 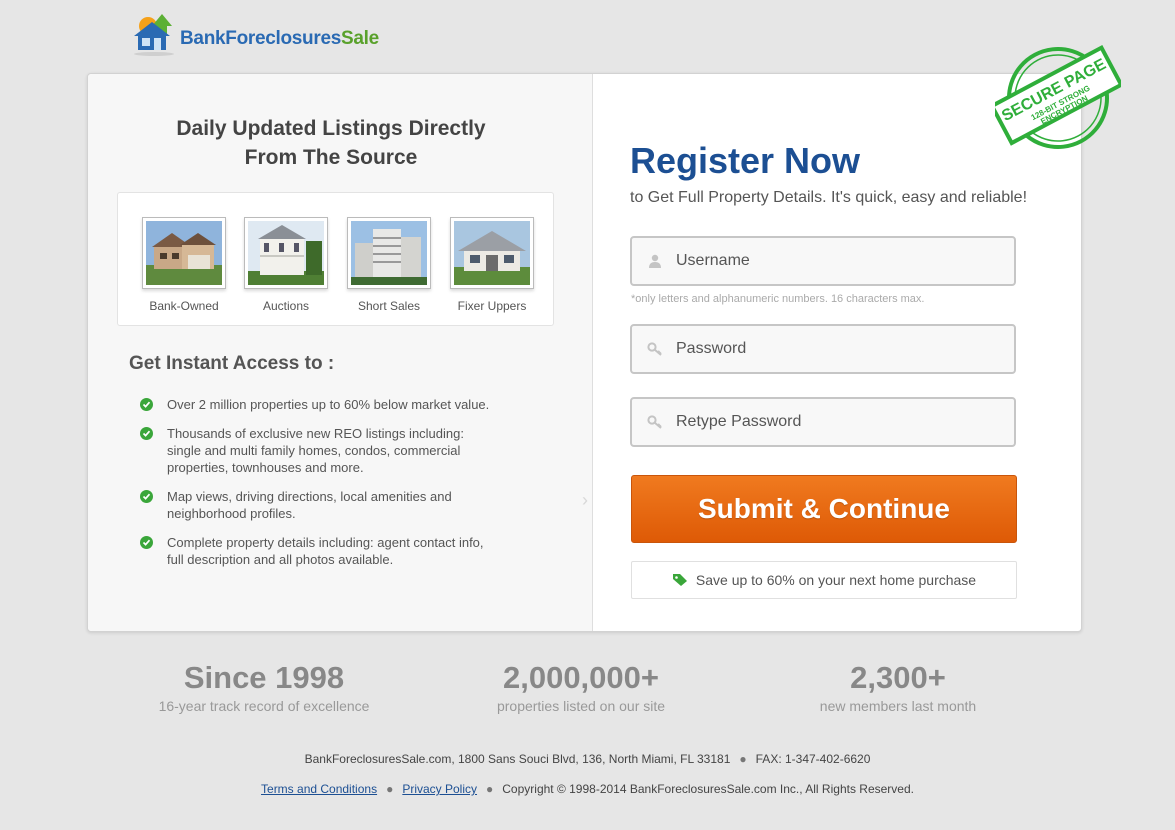 What do you see at coordinates (585, 500) in the screenshot?
I see `chevron-right-icon: ›` at bounding box center [585, 500].